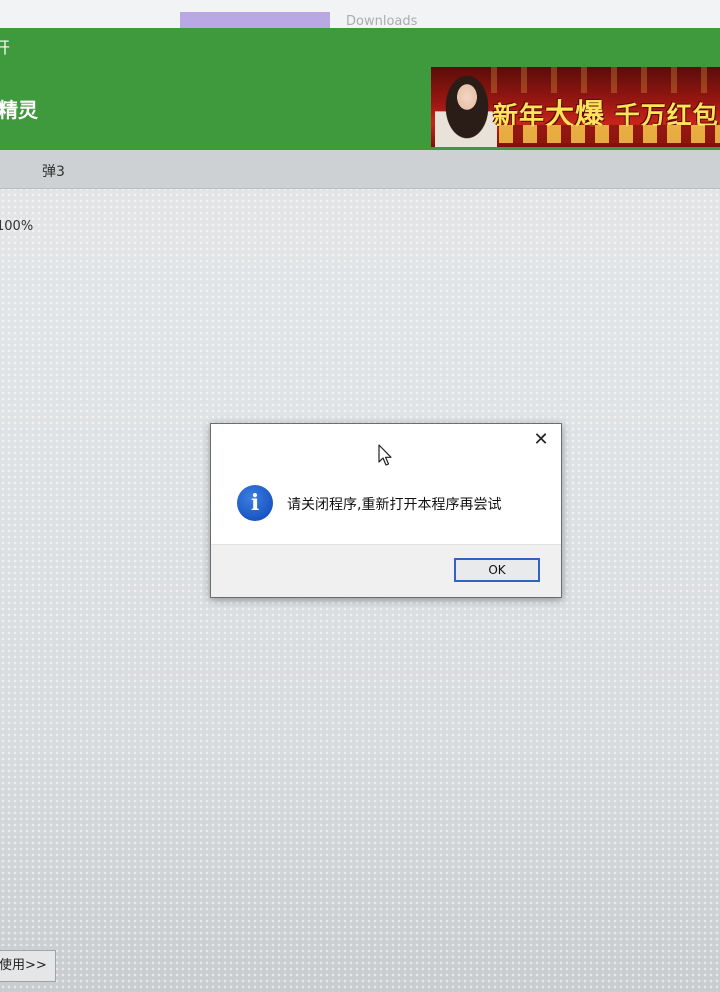 The image size is (720, 992). What do you see at coordinates (605, 80) in the screenshot?
I see `banner-lanterns` at bounding box center [605, 80].